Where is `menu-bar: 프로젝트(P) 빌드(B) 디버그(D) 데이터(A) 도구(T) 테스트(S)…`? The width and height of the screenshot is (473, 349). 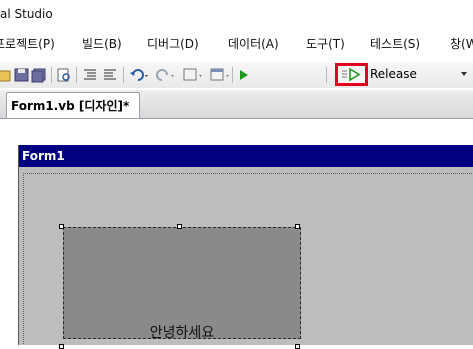 menu-bar: 프로젝트(P) 빌드(B) 디버그(D) 데이터(A) 도구(T) 테스트(S)… is located at coordinates (236, 42).